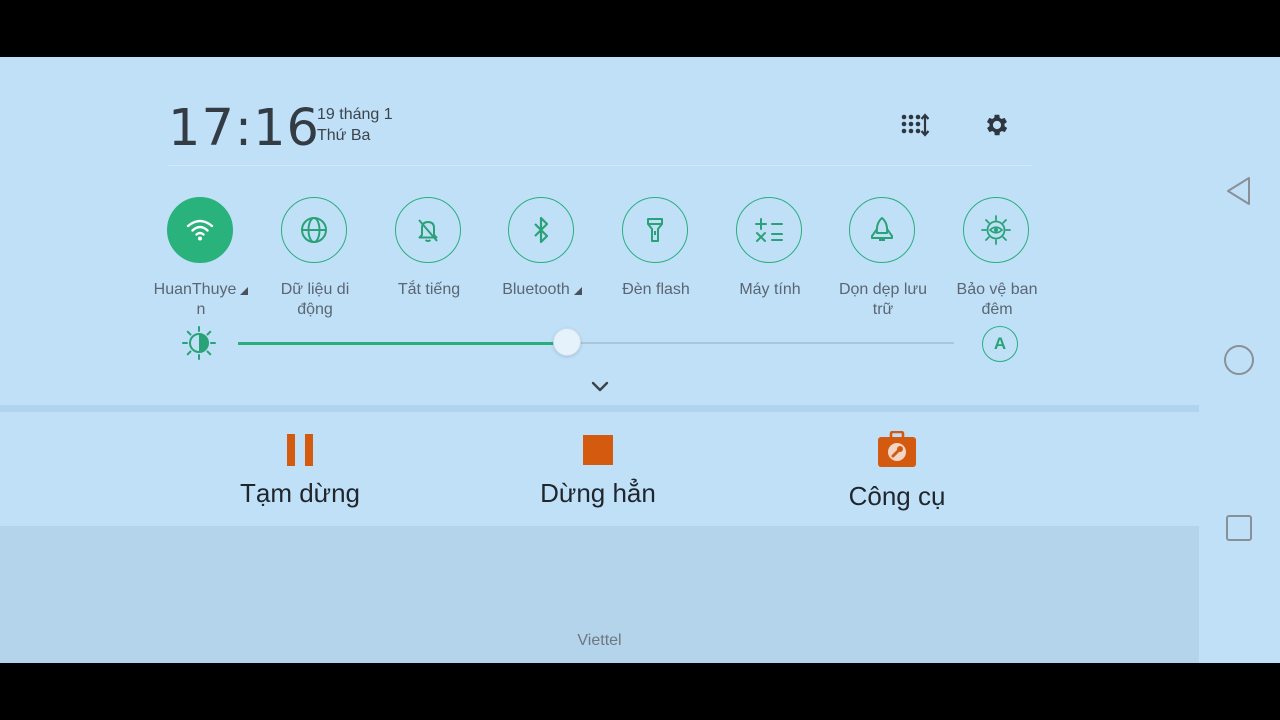 The height and width of the screenshot is (720, 1280). Describe the element at coordinates (355, 114) in the screenshot. I see `date: 19 tháng 1` at that location.